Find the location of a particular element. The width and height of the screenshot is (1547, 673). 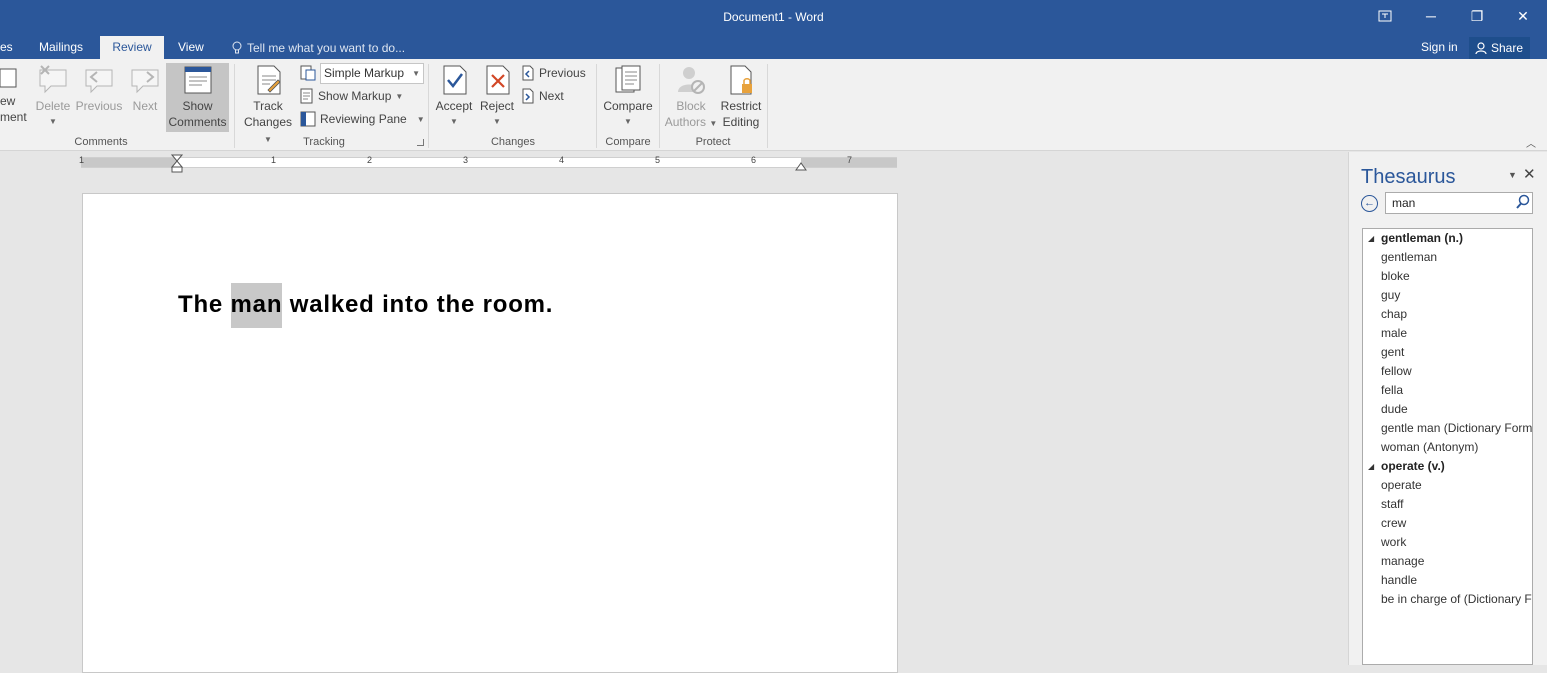

thesaurus-item-label: dude is located at coordinates (1394, 409).